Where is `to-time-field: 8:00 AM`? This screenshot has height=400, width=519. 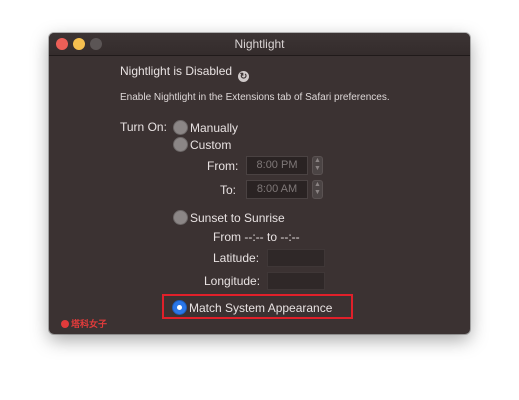
to-time-field: 8:00 AM is located at coordinates (277, 189).